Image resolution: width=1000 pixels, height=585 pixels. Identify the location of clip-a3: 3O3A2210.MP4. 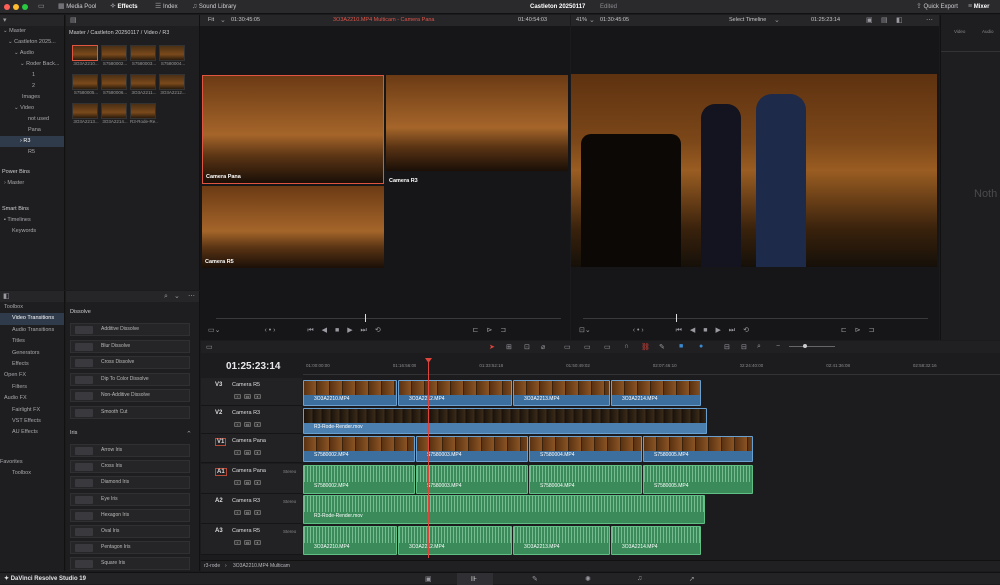
(350, 540).